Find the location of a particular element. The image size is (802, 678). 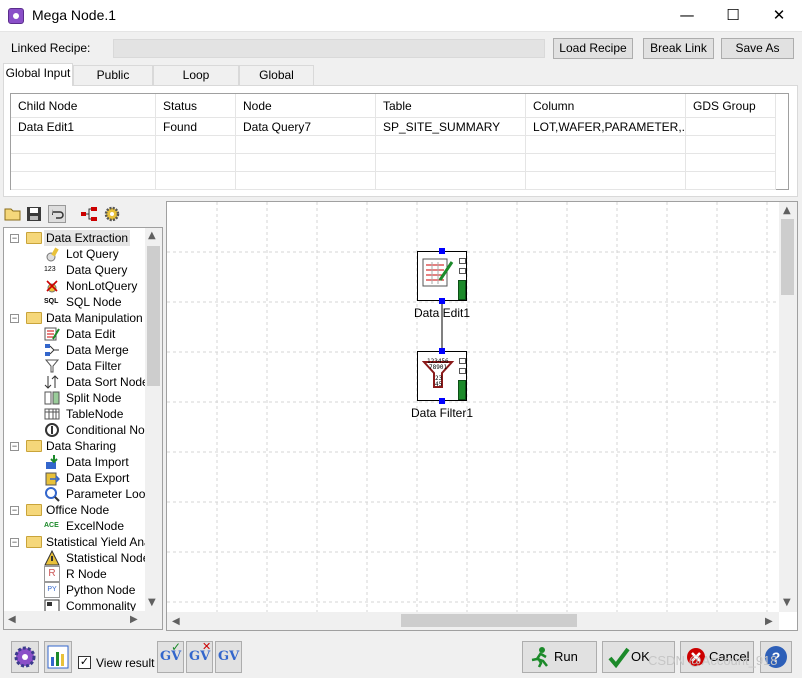

cell-gds-group is located at coordinates (731, 127).